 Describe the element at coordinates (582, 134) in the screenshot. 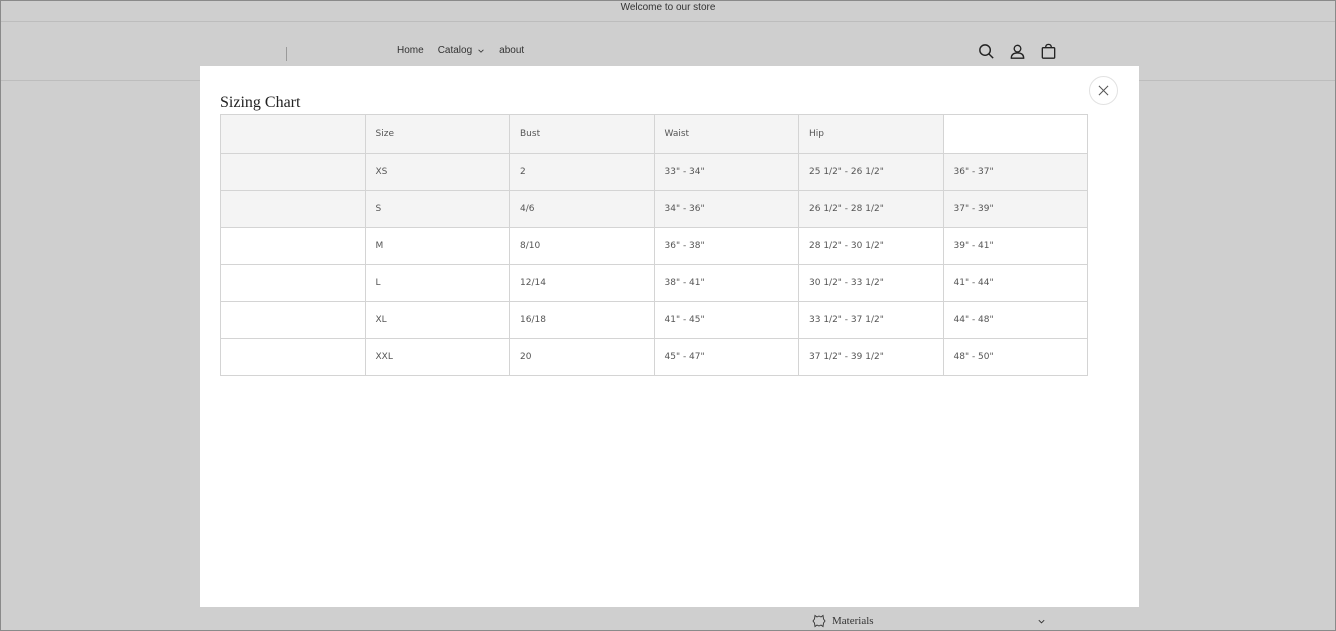

I see `header-cell: Bust` at that location.